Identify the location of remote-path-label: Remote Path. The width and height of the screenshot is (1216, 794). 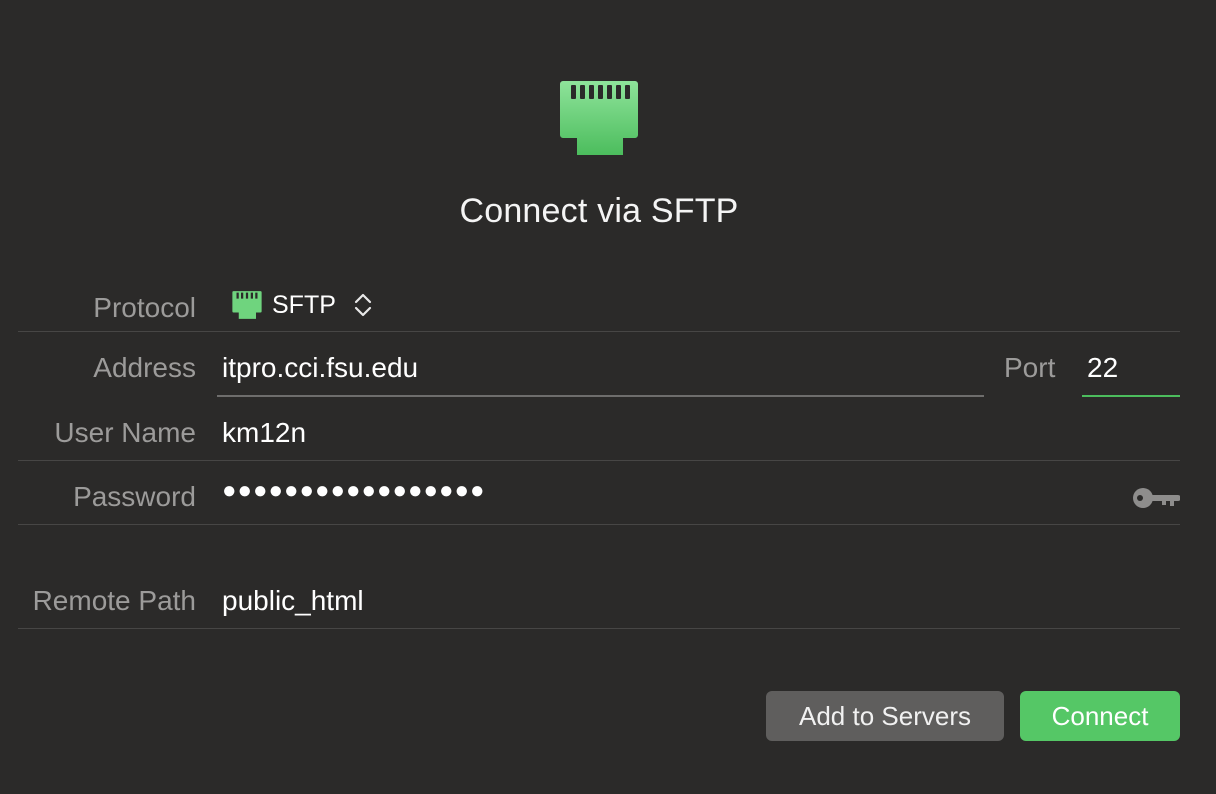
(114, 600).